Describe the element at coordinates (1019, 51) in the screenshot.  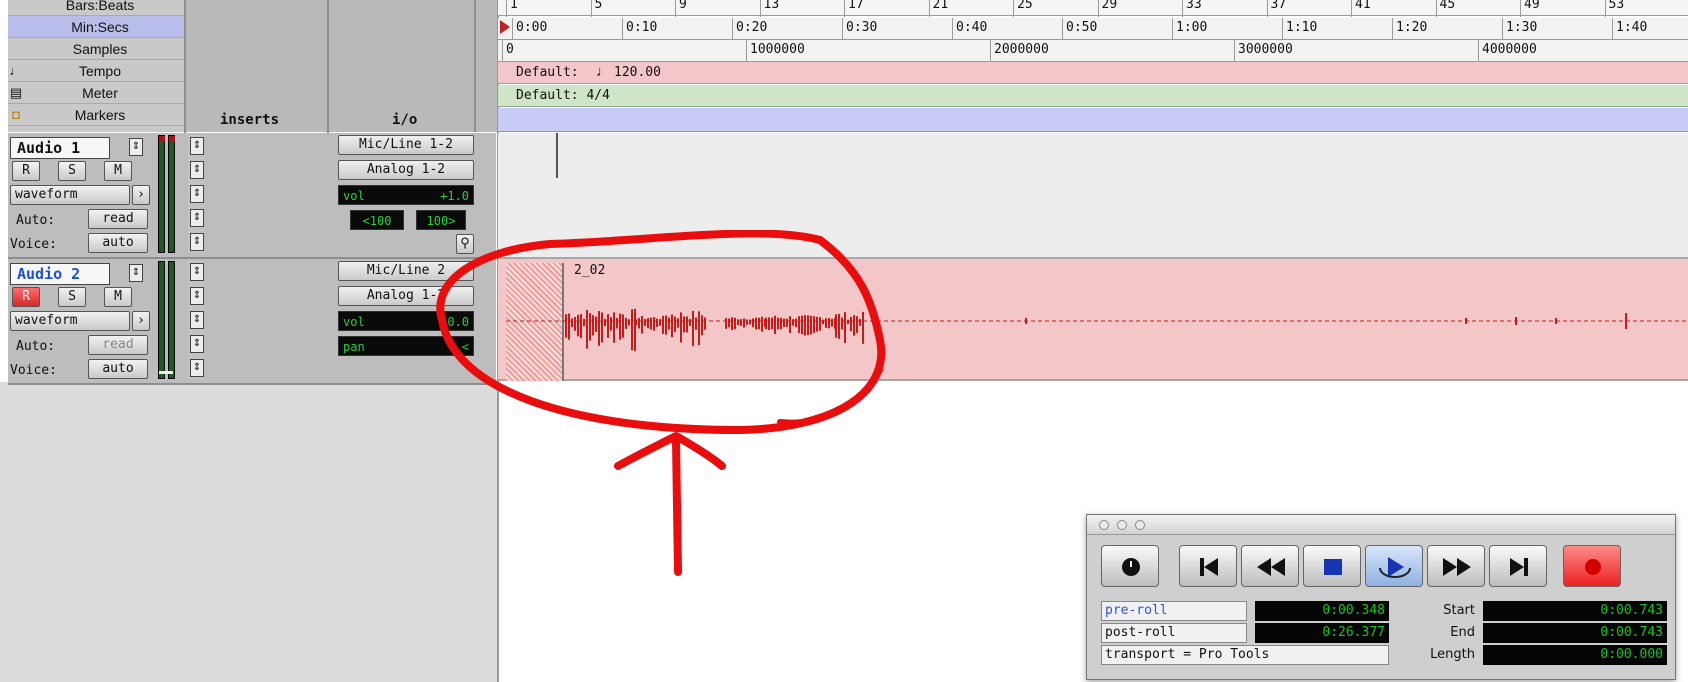
I see `sample-tick: 2000000` at that location.